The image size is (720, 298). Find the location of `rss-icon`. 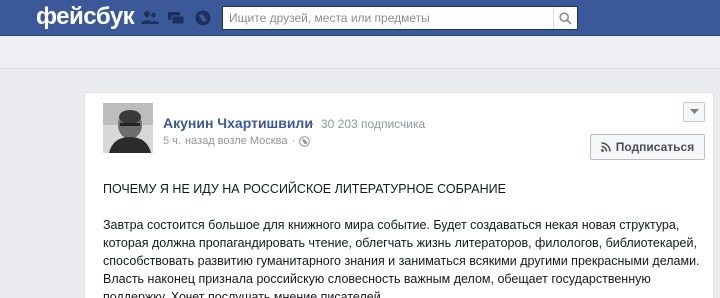

rss-icon is located at coordinates (605, 147).